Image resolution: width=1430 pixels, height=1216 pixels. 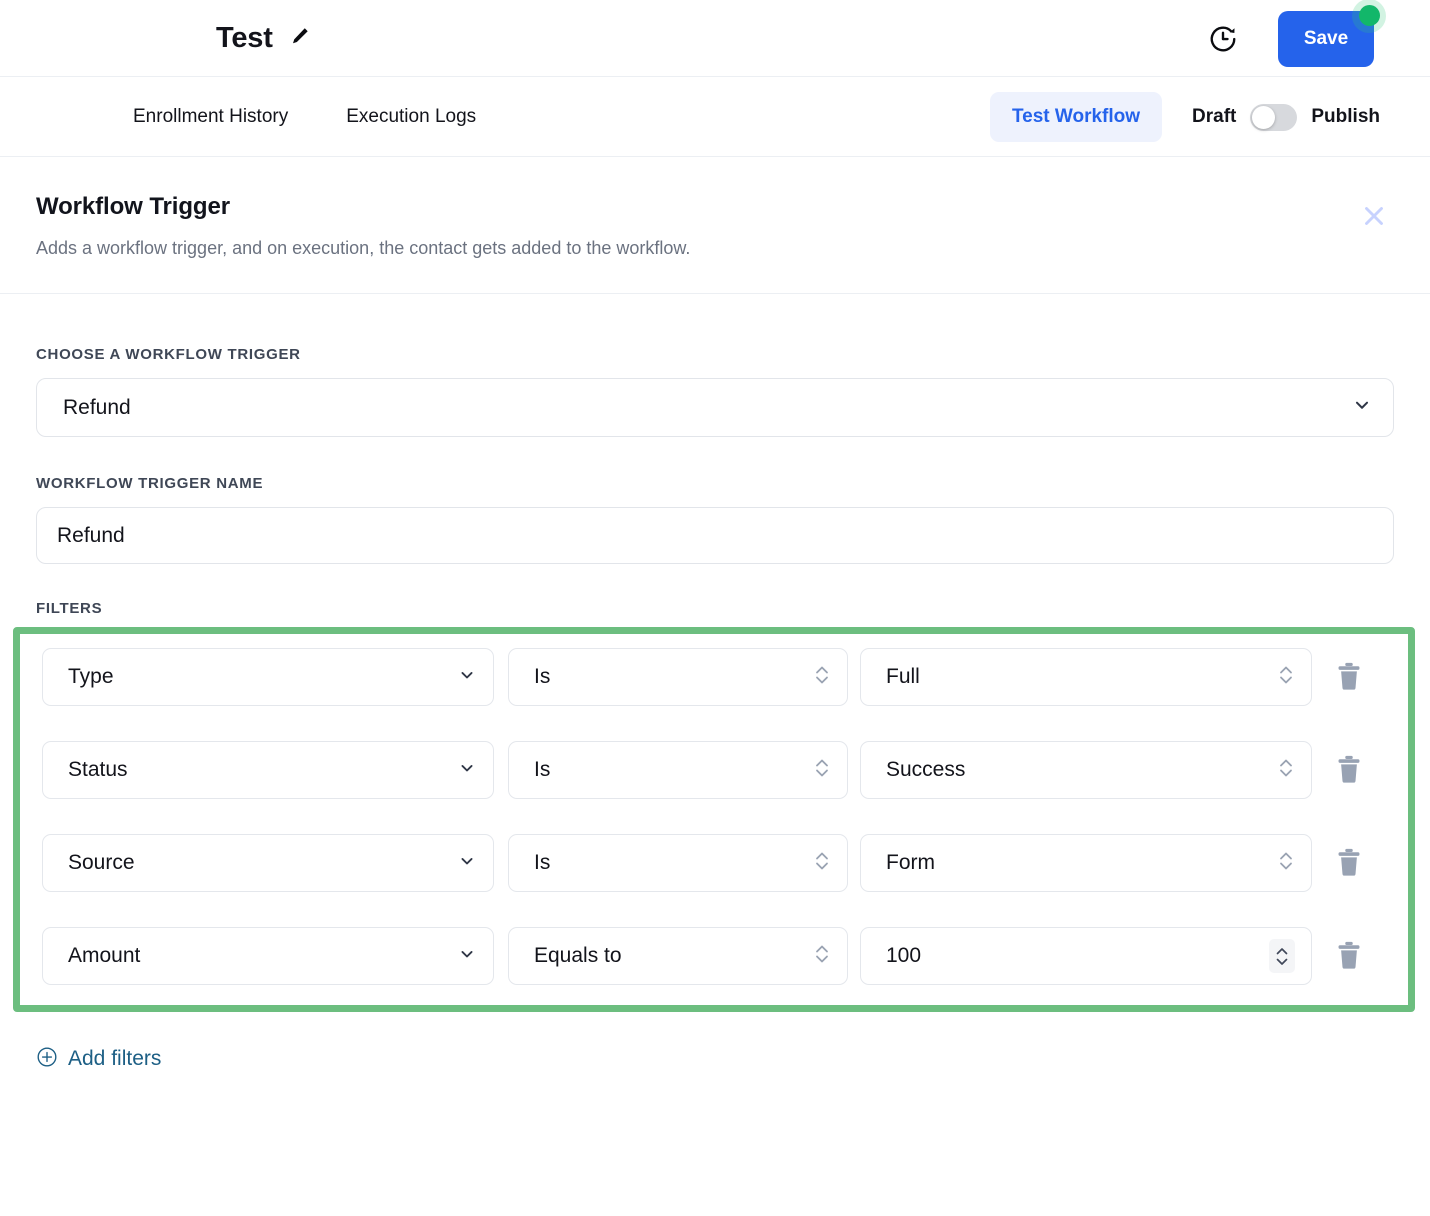 What do you see at coordinates (91, 676) in the screenshot?
I see `filter-field-value: Type` at bounding box center [91, 676].